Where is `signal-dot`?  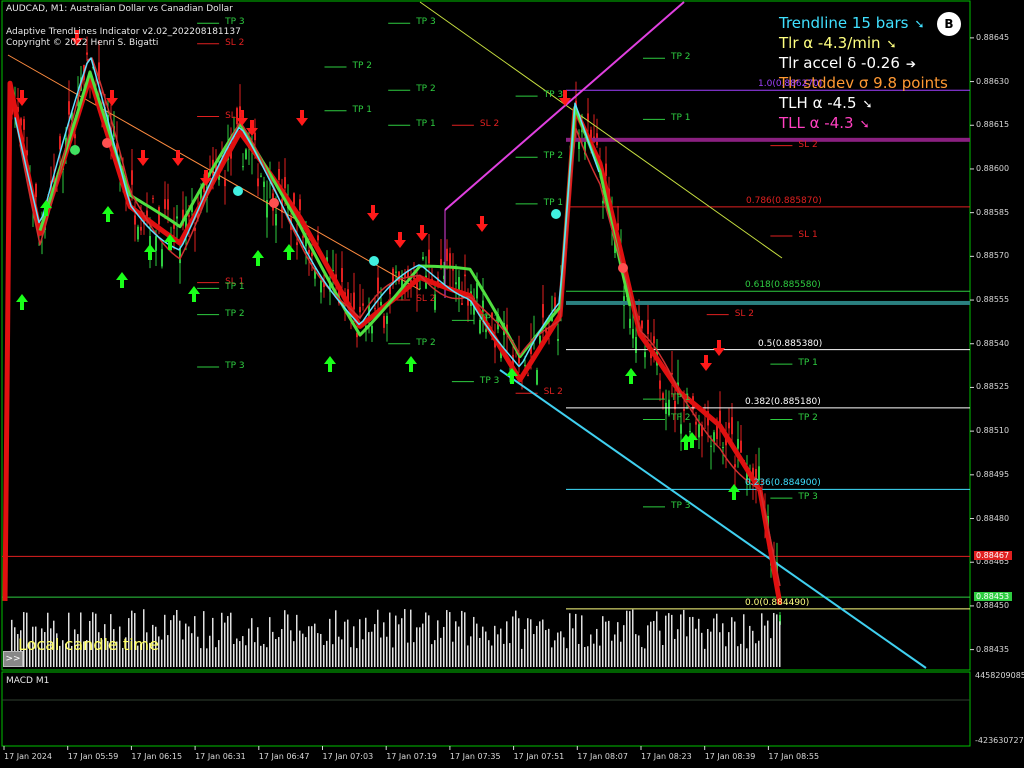
signal-dot is located at coordinates (75, 150).